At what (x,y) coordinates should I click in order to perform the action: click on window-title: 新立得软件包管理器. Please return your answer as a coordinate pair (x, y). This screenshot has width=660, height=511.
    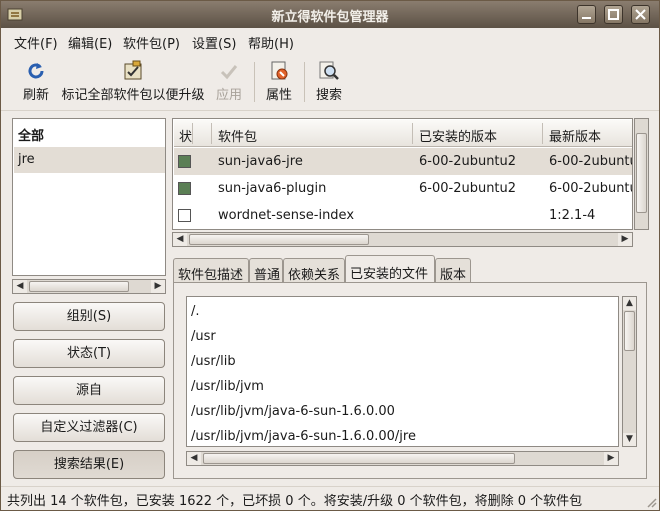
    Looking at the image, I should click on (330, 17).